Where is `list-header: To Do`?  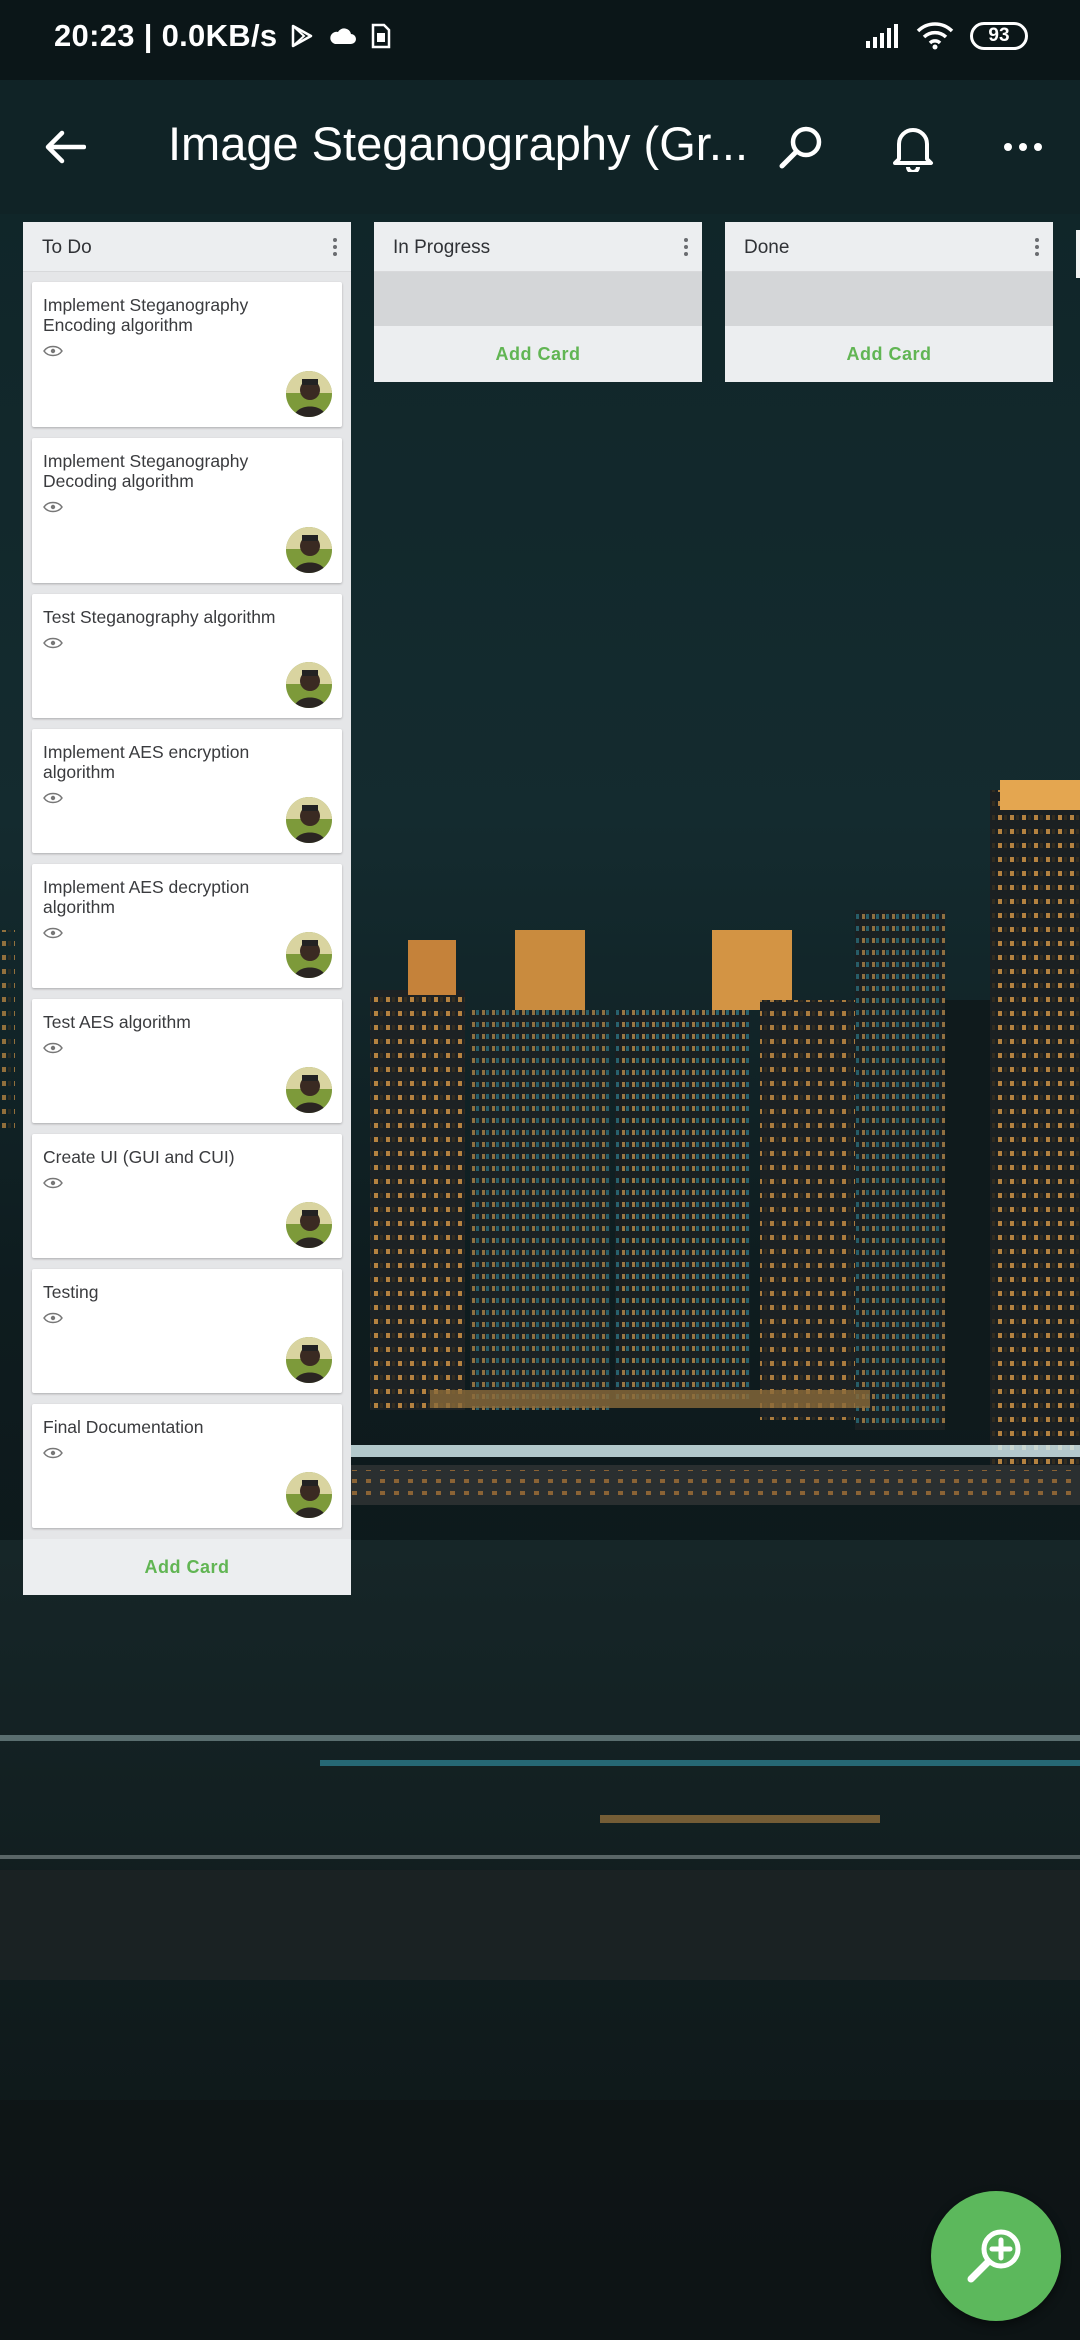
list-header: To Do is located at coordinates (187, 247).